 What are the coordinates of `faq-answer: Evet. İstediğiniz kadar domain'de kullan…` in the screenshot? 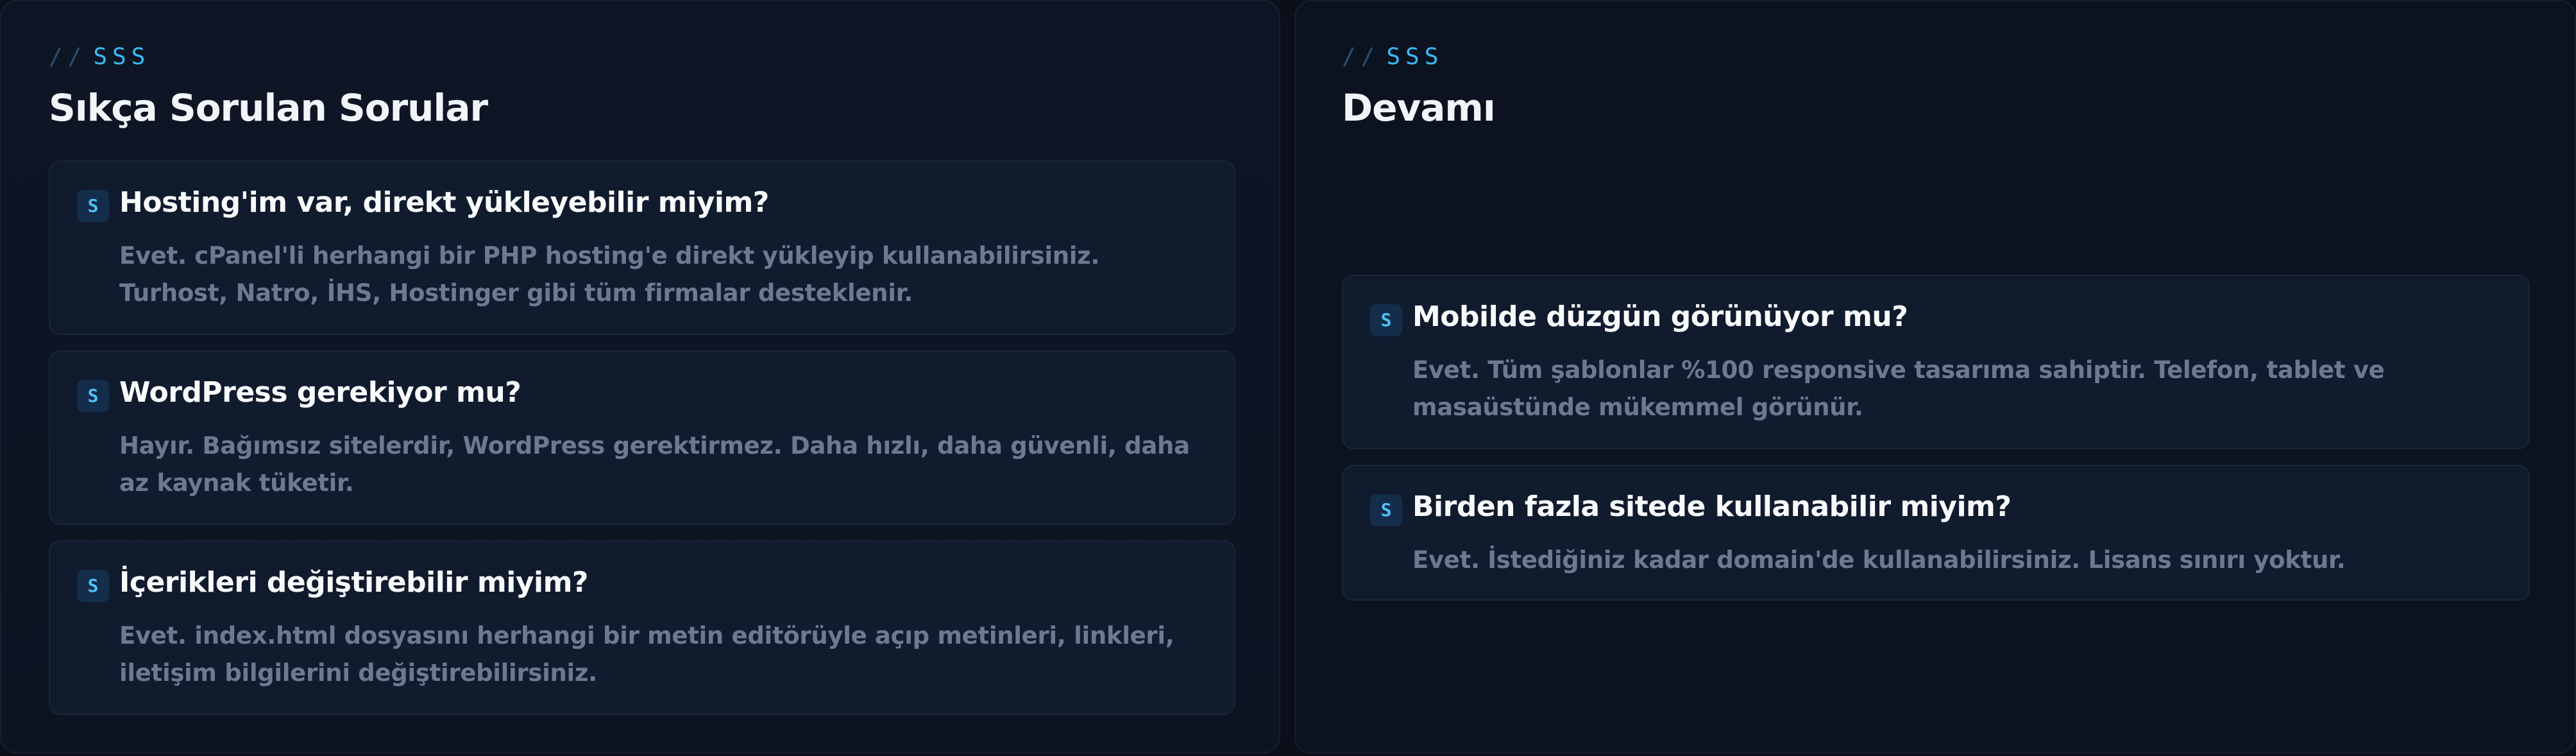 It's located at (1879, 560).